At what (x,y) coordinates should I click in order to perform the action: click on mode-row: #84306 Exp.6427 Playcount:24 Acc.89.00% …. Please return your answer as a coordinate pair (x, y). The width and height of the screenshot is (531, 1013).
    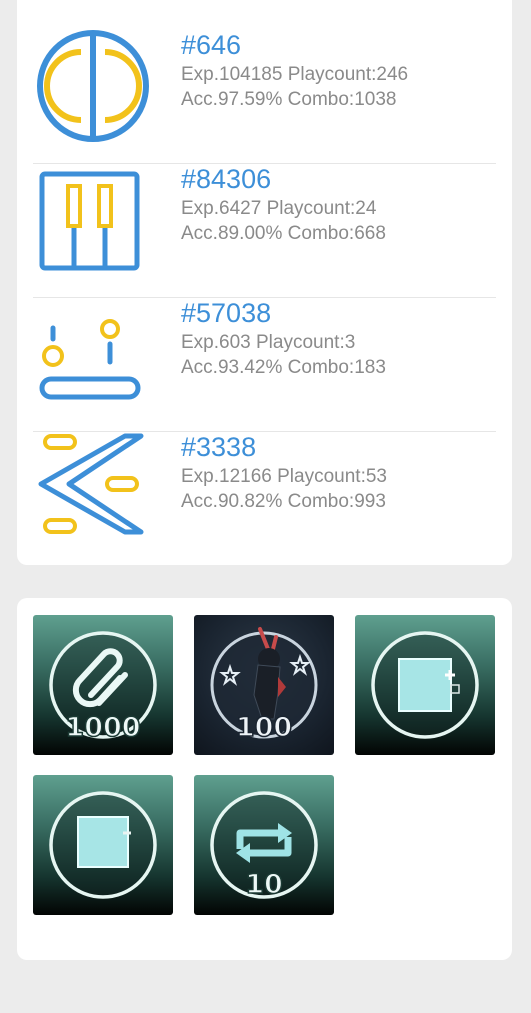
    Looking at the image, I should click on (264, 231).